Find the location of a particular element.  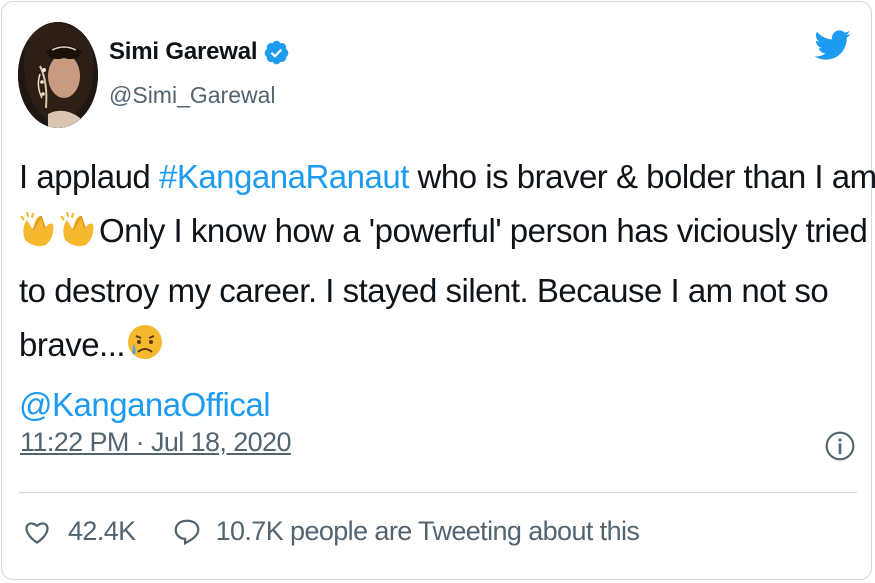

avatar-image is located at coordinates (58, 75).